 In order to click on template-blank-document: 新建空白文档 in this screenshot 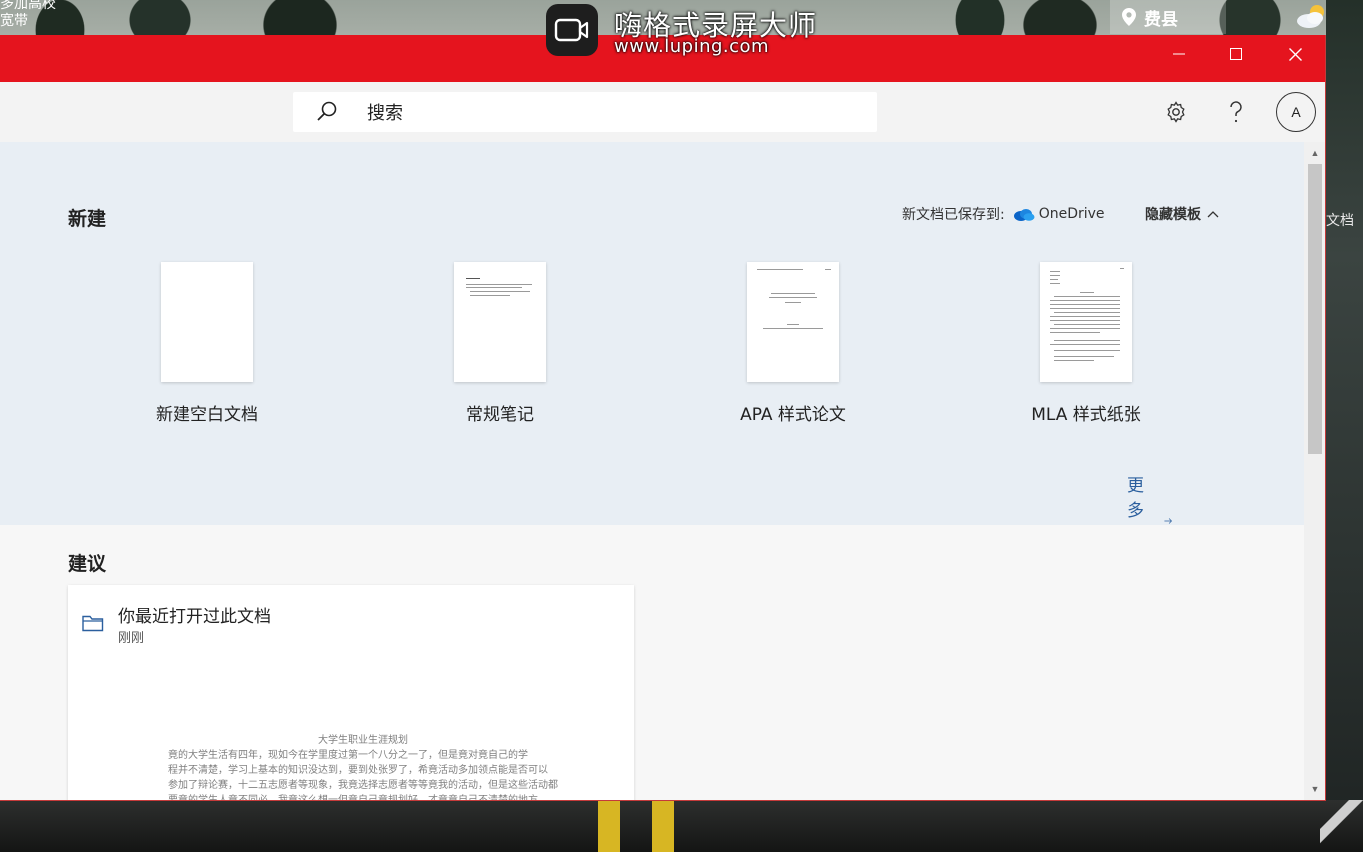, I will do `click(207, 343)`.